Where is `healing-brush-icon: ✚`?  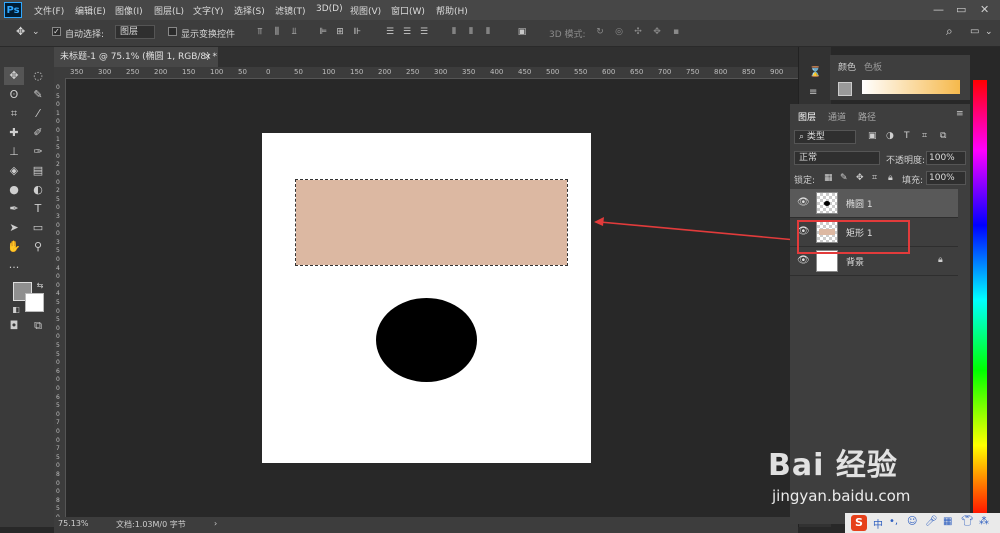 healing-brush-icon: ✚ is located at coordinates (14, 133).